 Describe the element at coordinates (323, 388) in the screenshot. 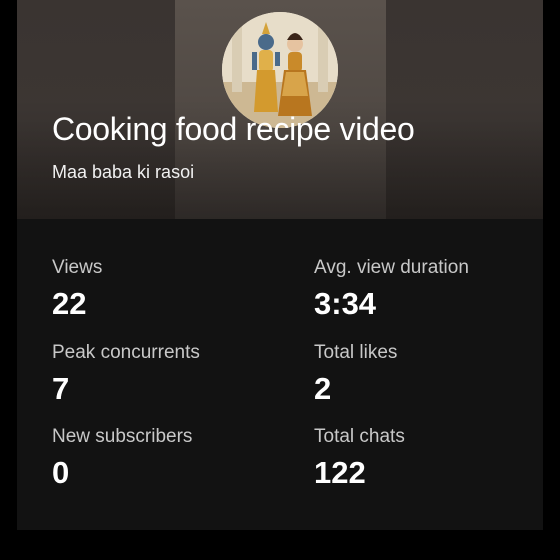

I see `stat-value: 2` at that location.